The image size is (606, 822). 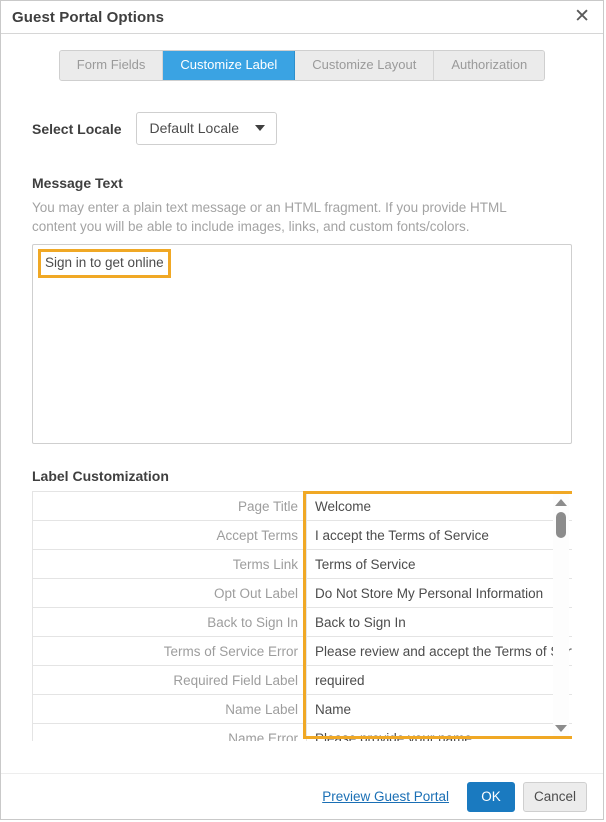 I want to click on chevron-down-icon, so click(x=260, y=128).